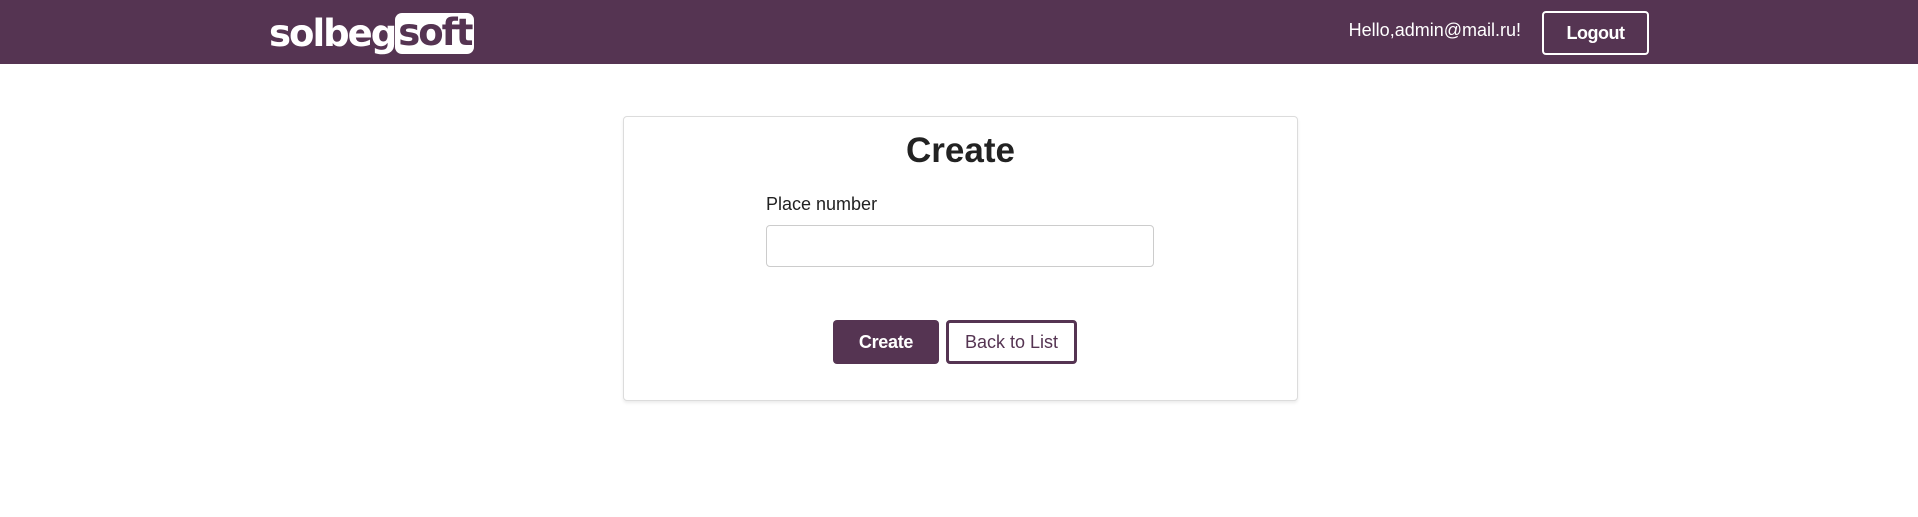 The width and height of the screenshot is (1918, 517). Describe the element at coordinates (822, 204) in the screenshot. I see `place-number-label: Place number` at that location.